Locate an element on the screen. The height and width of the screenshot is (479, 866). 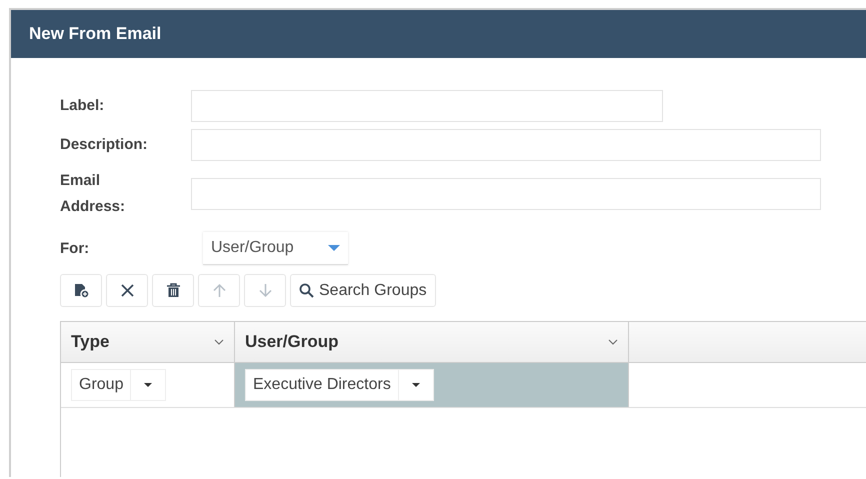
close-icon is located at coordinates (127, 290).